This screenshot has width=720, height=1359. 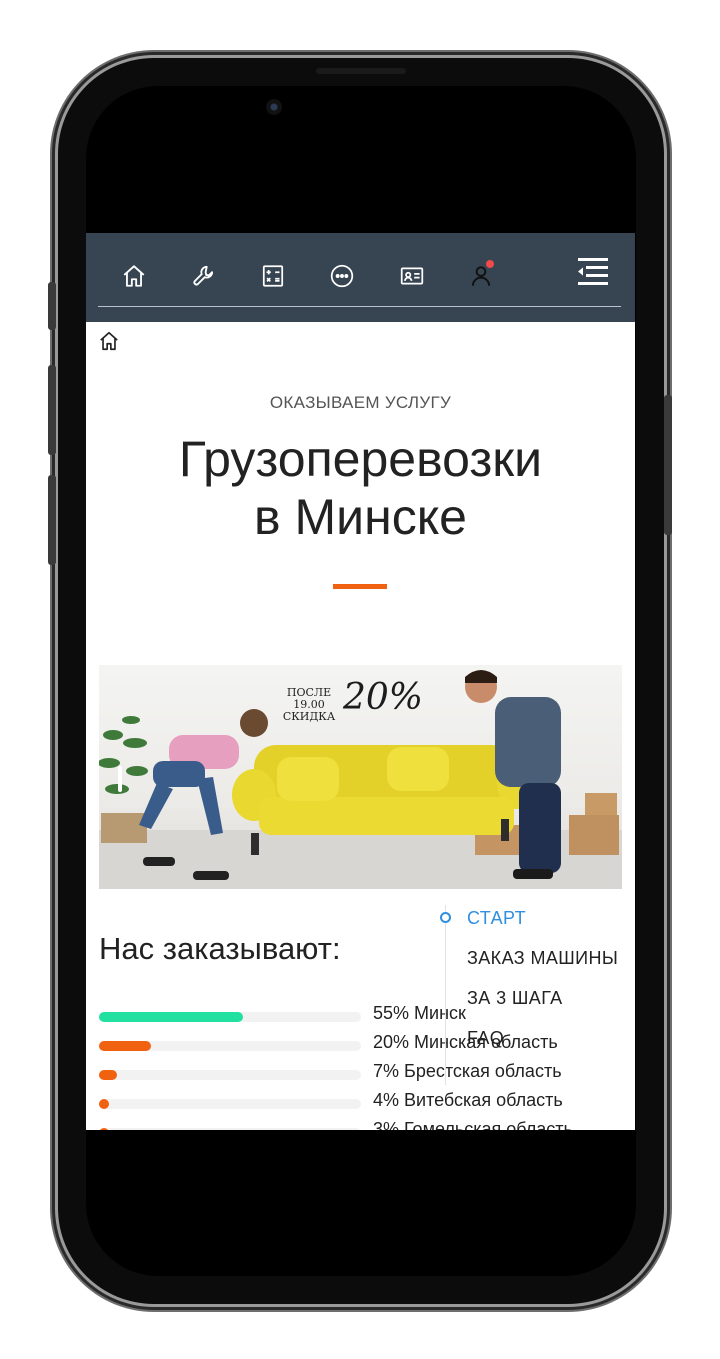 I want to click on scrollspy-item-order: ЗАКАЗ МАШИНЫ, so click(x=542, y=958).